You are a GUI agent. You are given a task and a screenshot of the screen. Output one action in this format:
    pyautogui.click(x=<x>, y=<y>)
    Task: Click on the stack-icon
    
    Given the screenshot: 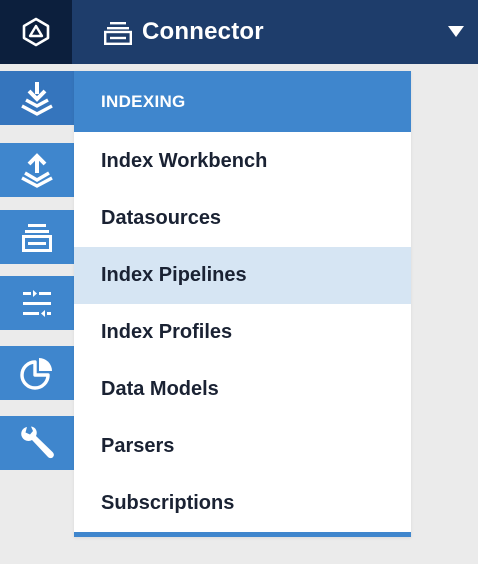 What is the action you would take?
    pyautogui.click(x=37, y=238)
    